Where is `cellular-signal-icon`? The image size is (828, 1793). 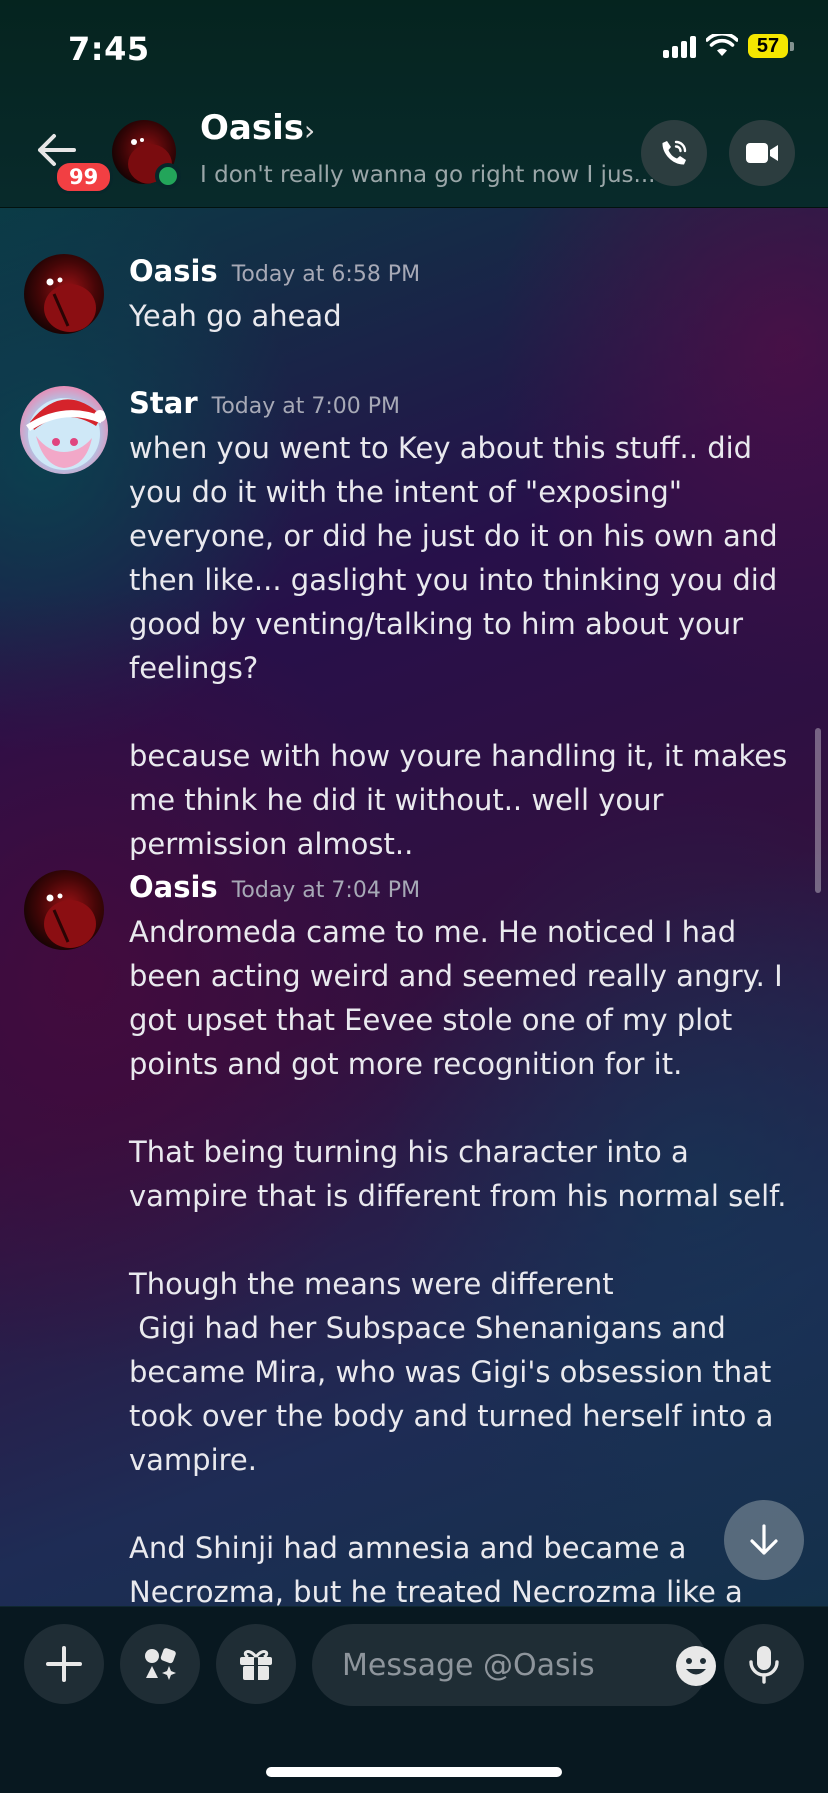
cellular-signal-icon is located at coordinates (679, 46).